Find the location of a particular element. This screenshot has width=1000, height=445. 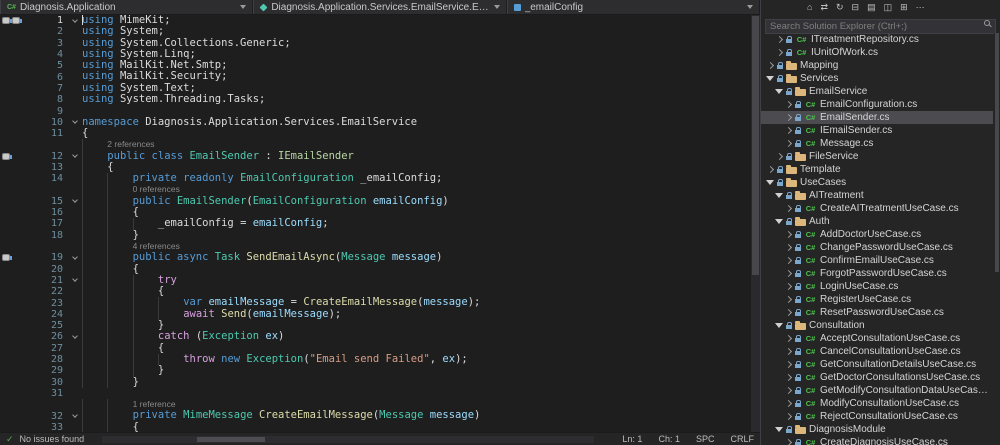

line-number: 25 is located at coordinates (49, 325).